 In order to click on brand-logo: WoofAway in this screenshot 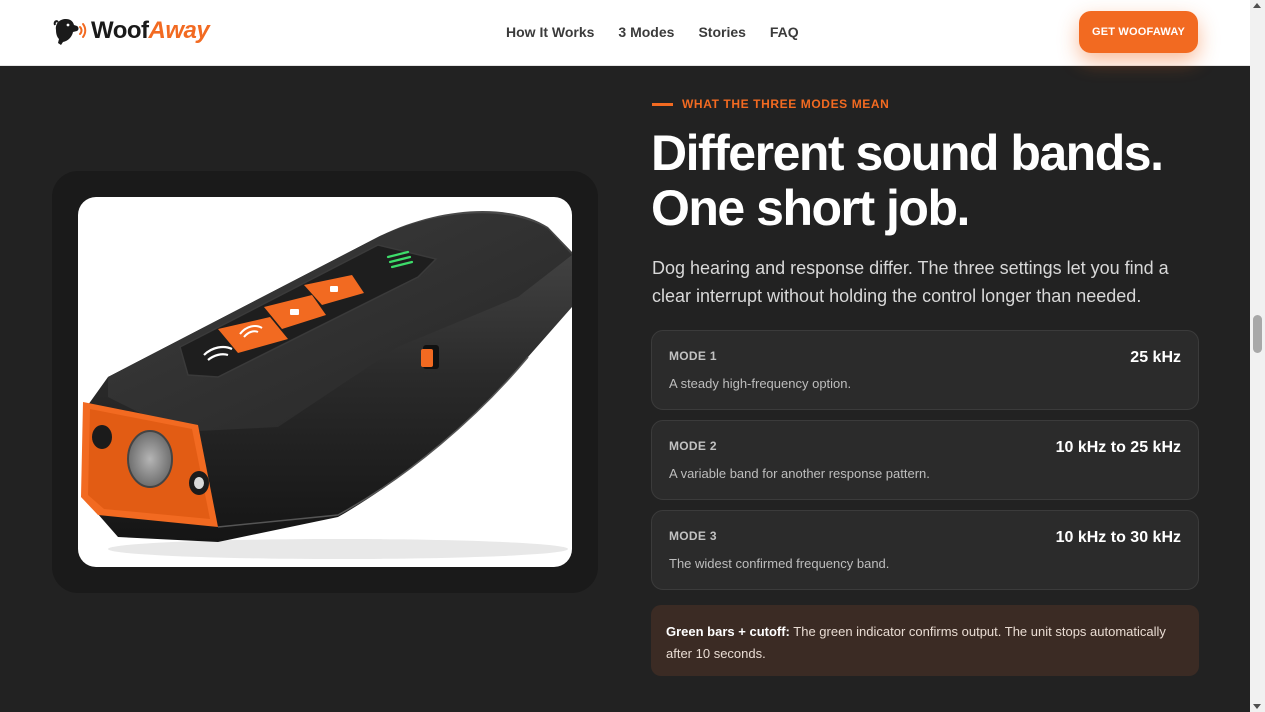, I will do `click(131, 31)`.